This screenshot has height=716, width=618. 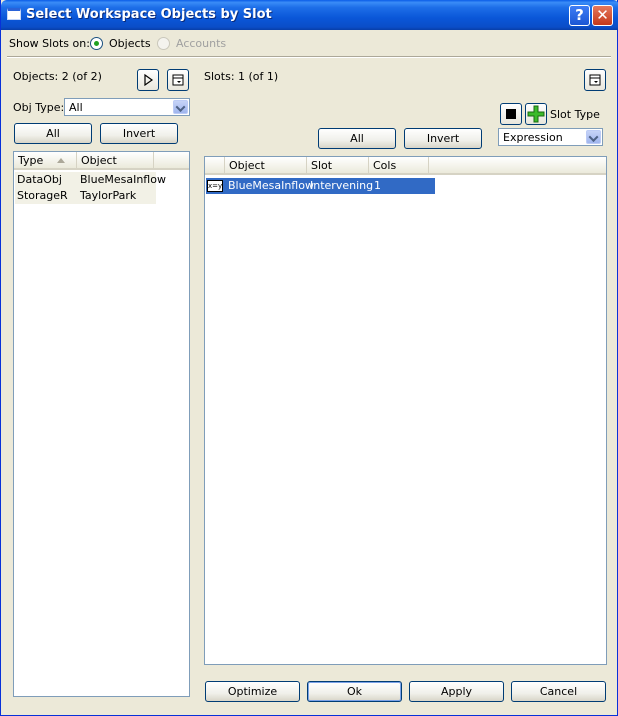 I want to click on apply-button: Apply, so click(x=456, y=691).